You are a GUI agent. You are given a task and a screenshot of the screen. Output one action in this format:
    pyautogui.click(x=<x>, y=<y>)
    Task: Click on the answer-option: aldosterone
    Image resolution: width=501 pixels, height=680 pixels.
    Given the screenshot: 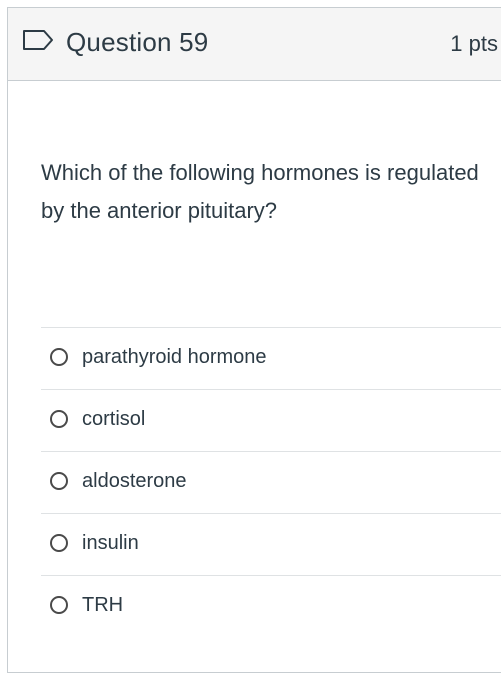 What is the action you would take?
    pyautogui.click(x=271, y=483)
    